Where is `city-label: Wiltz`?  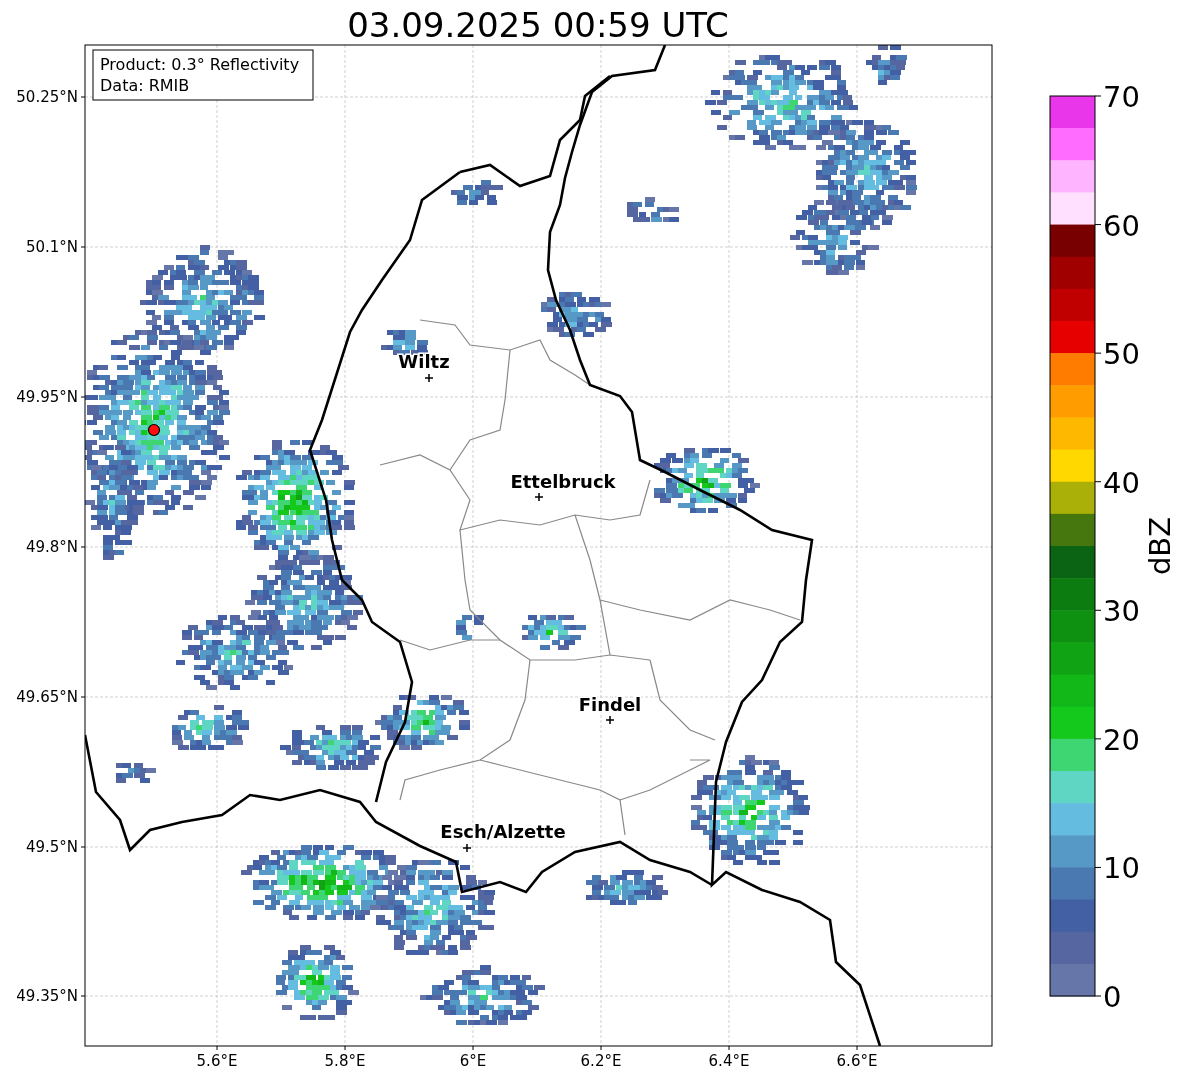
city-label: Wiltz is located at coordinates (424, 361).